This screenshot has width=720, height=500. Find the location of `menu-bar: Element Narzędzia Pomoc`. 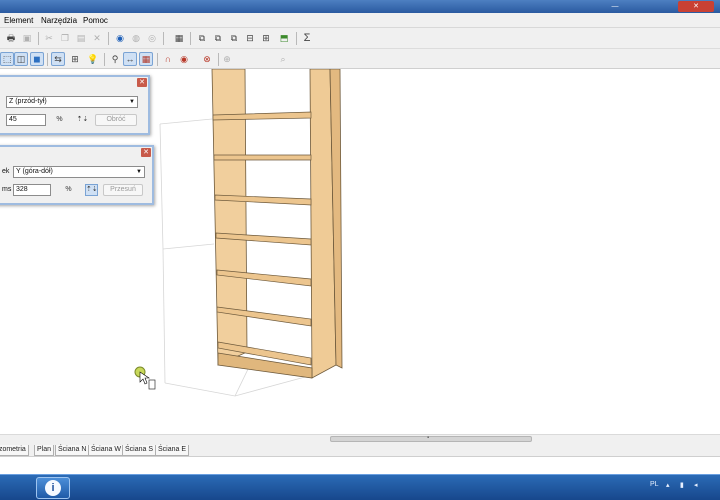

menu-bar: Element Narzędzia Pomoc is located at coordinates (360, 20).